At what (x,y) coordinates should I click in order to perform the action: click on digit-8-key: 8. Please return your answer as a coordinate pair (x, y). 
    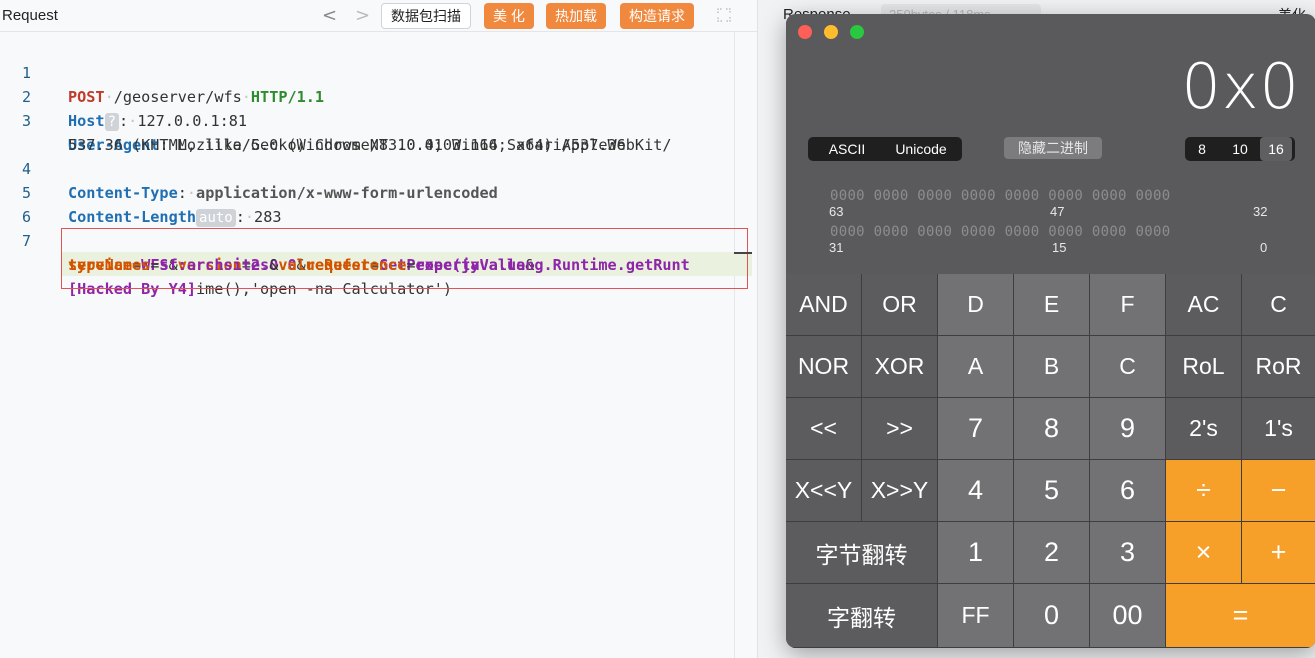
    Looking at the image, I should click on (1052, 429).